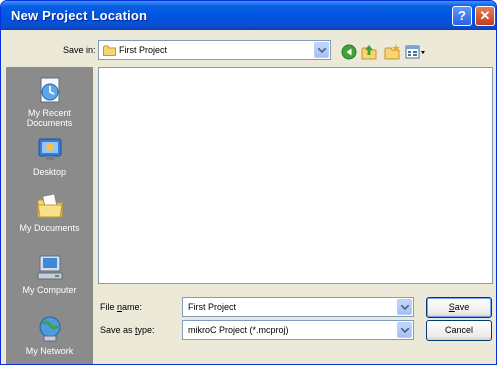 Image resolution: width=497 pixels, height=365 pixels. I want to click on save-button: Save, so click(459, 307).